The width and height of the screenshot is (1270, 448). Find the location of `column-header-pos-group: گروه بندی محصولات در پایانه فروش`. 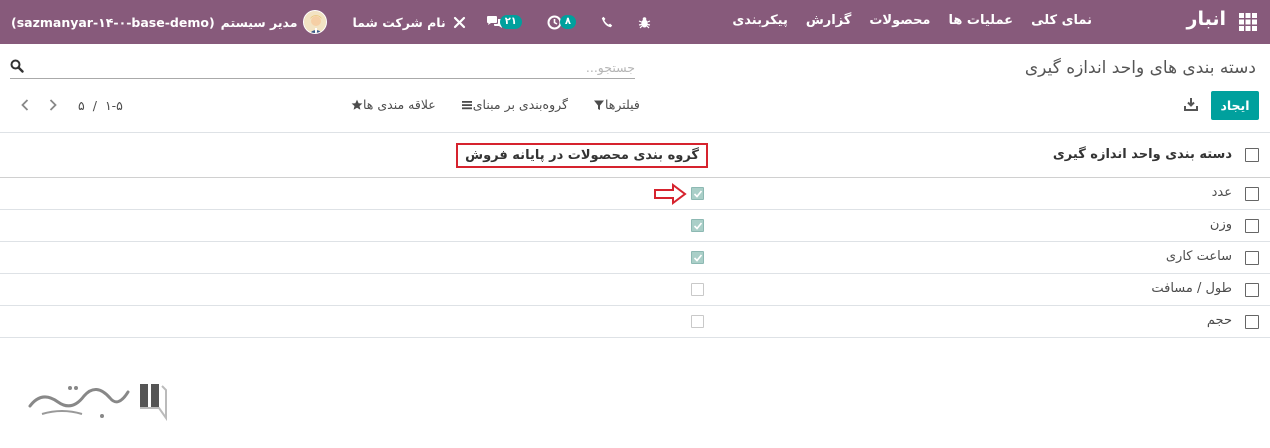

column-header-pos-group: گروه بندی محصولات در پایانه فروش is located at coordinates (582, 155).